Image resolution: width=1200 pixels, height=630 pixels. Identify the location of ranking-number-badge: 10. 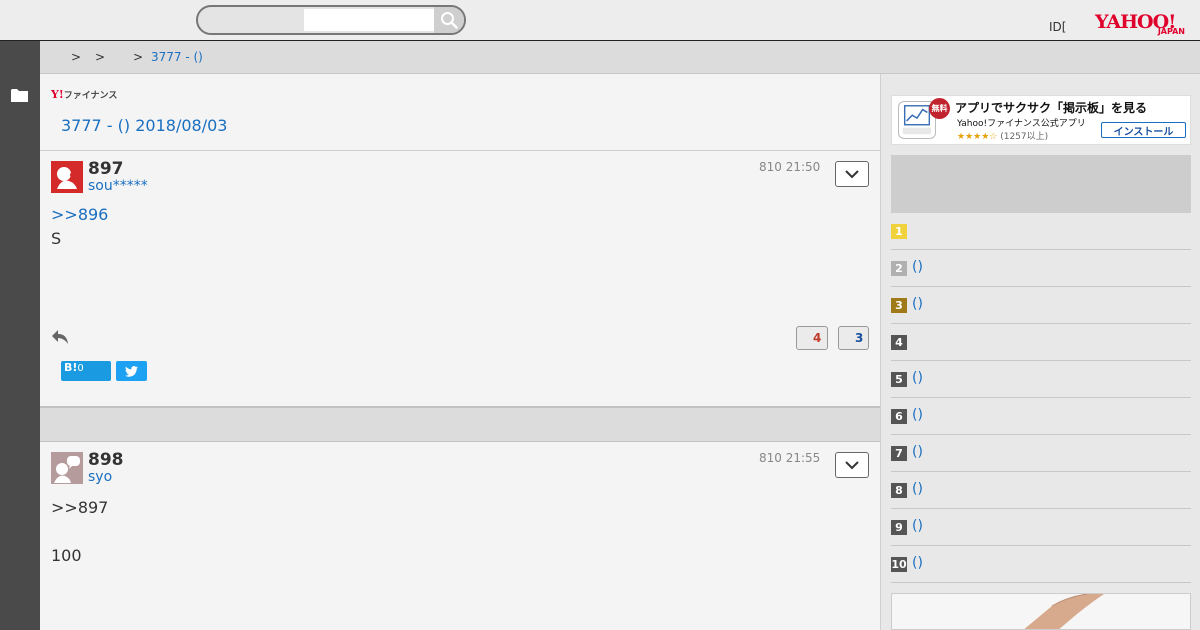
(899, 564).